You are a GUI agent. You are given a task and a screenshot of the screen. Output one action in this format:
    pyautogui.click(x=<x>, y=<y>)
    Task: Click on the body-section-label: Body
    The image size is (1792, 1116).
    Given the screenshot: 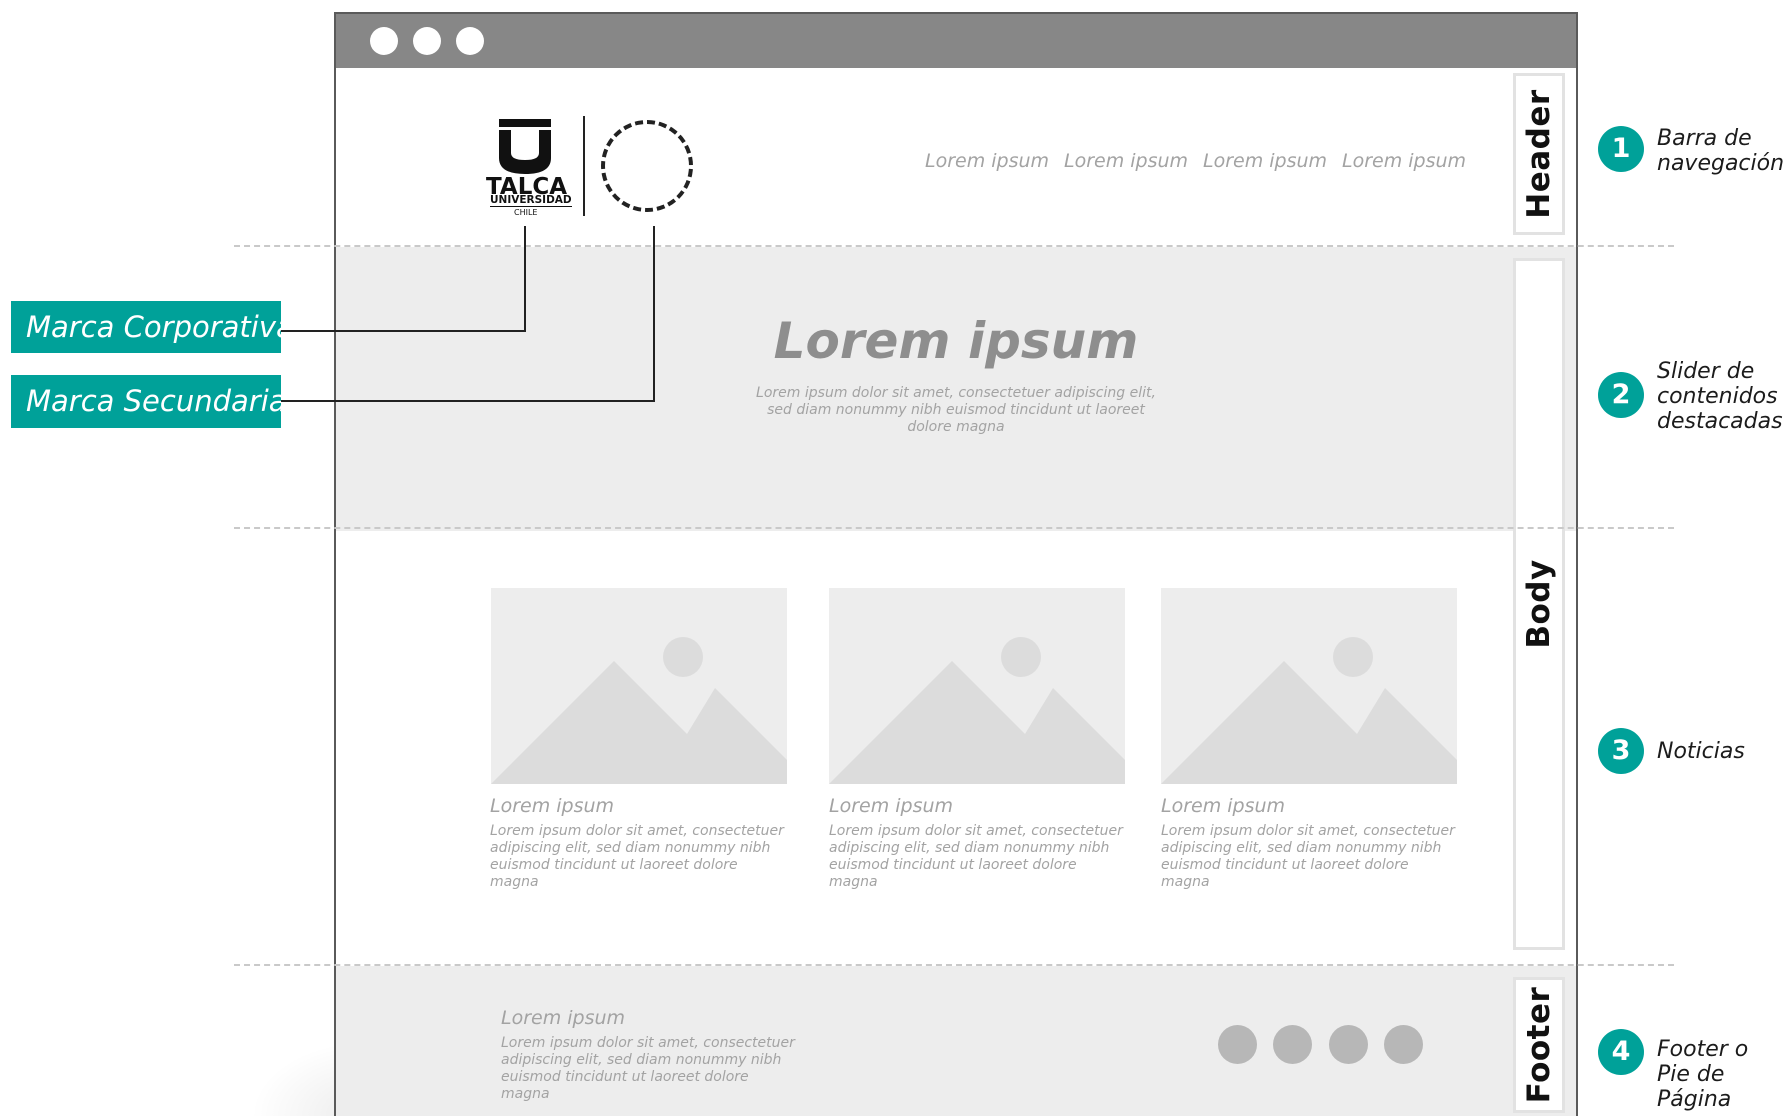 What is the action you would take?
    pyautogui.click(x=1539, y=604)
    